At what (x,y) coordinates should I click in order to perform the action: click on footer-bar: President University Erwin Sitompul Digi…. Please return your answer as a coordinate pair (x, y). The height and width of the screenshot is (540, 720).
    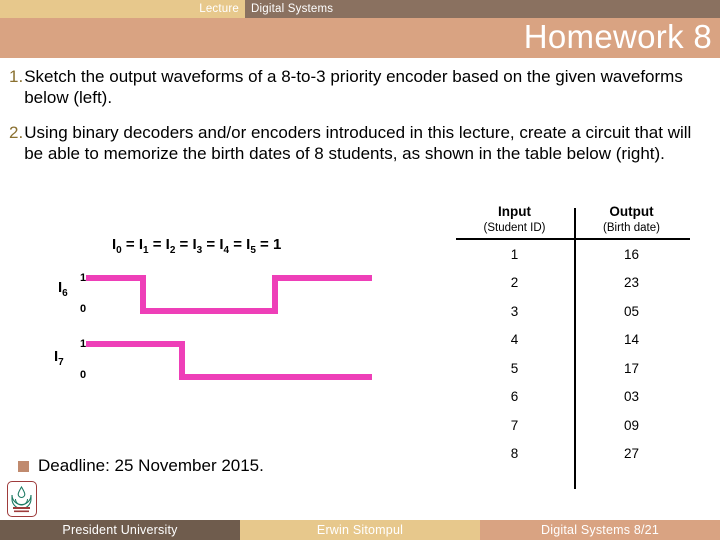
    Looking at the image, I should click on (360, 530).